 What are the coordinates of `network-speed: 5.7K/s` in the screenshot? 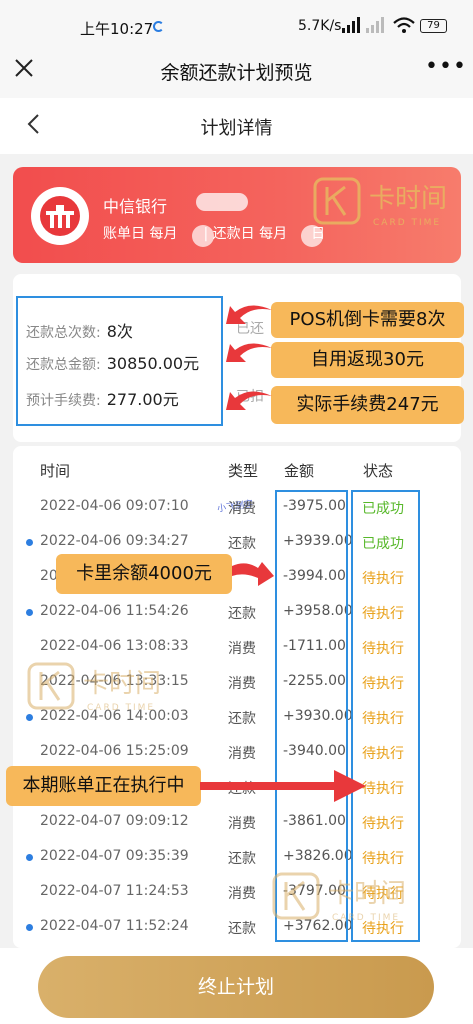 It's located at (320, 26).